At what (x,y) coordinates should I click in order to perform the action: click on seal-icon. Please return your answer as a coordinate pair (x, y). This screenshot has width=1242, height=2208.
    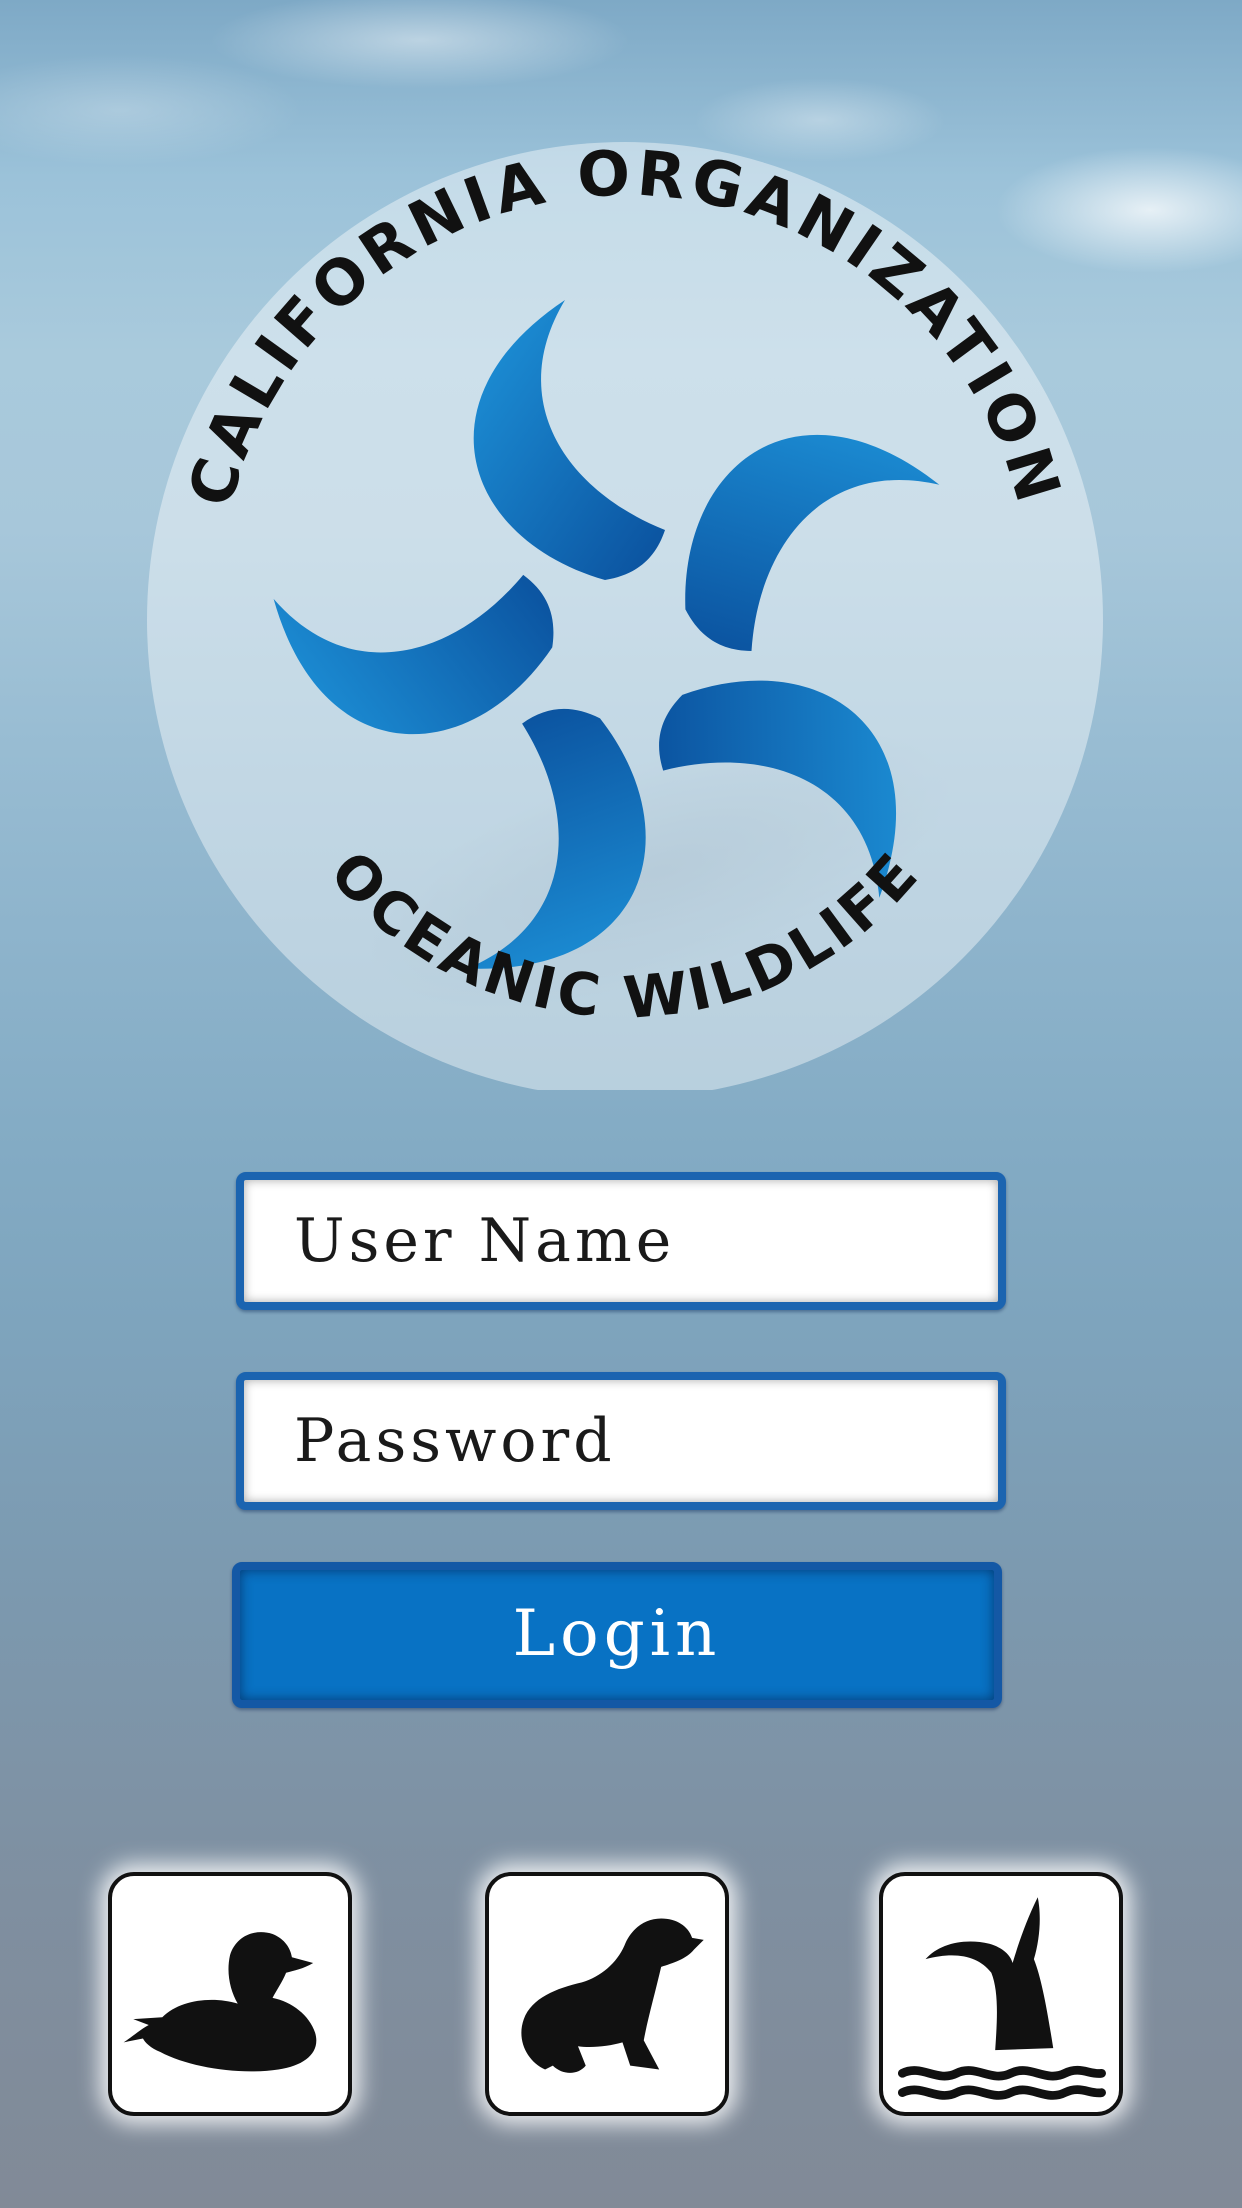
    Looking at the image, I should click on (612, 1995).